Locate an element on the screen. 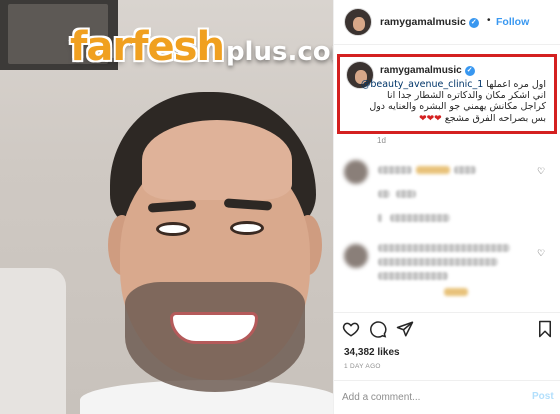  header-username: ramygamalmusic ✓ is located at coordinates (429, 22).